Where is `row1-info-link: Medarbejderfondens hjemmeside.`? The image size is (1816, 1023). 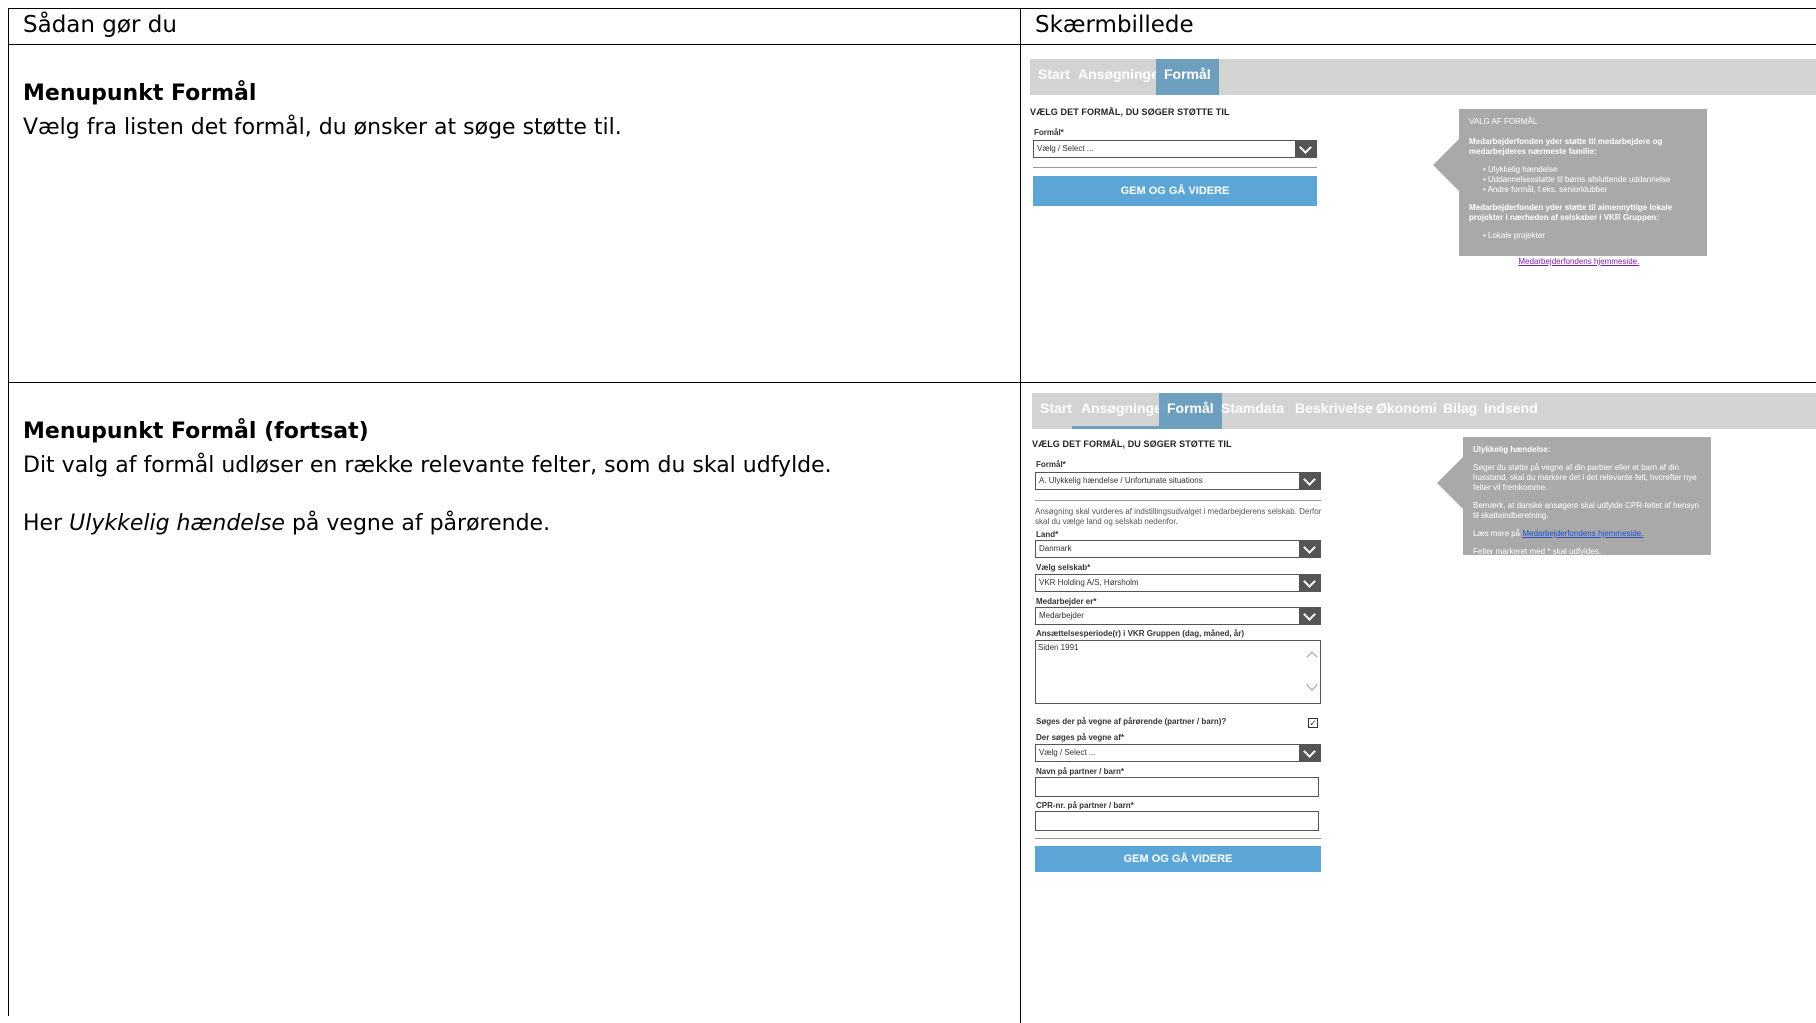 row1-info-link: Medarbejderfondens hjemmeside. is located at coordinates (1578, 261).